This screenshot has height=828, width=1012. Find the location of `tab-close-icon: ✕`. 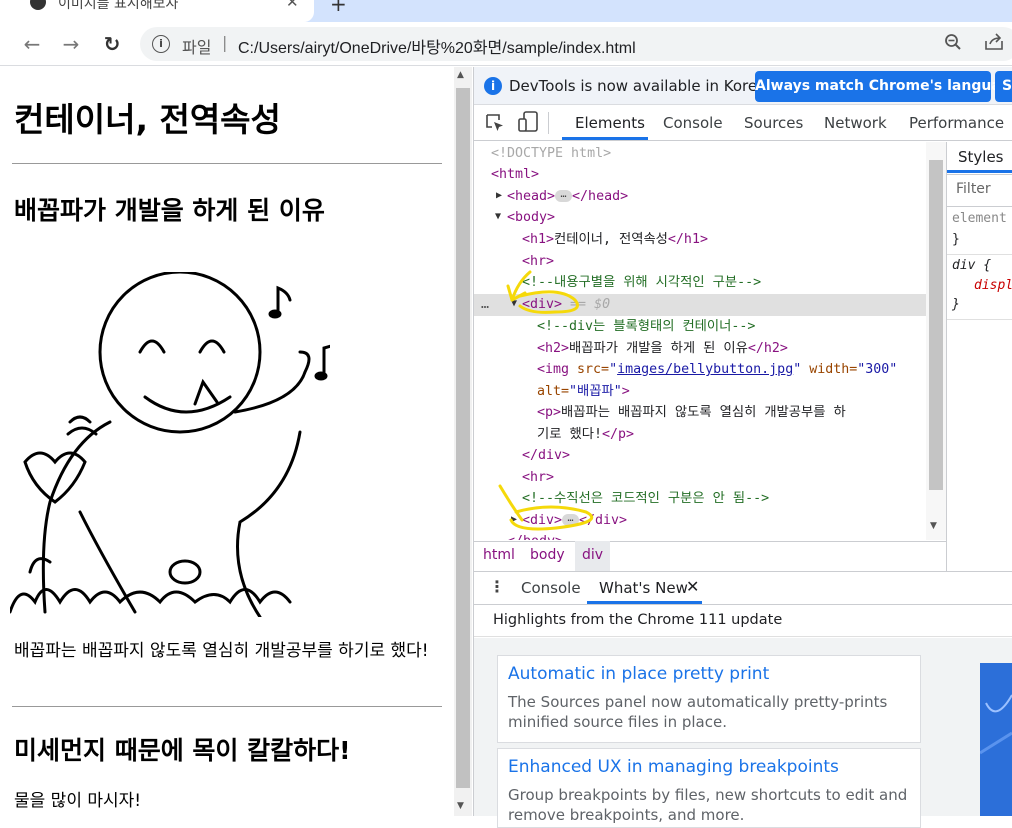

tab-close-icon: ✕ is located at coordinates (292, 5).